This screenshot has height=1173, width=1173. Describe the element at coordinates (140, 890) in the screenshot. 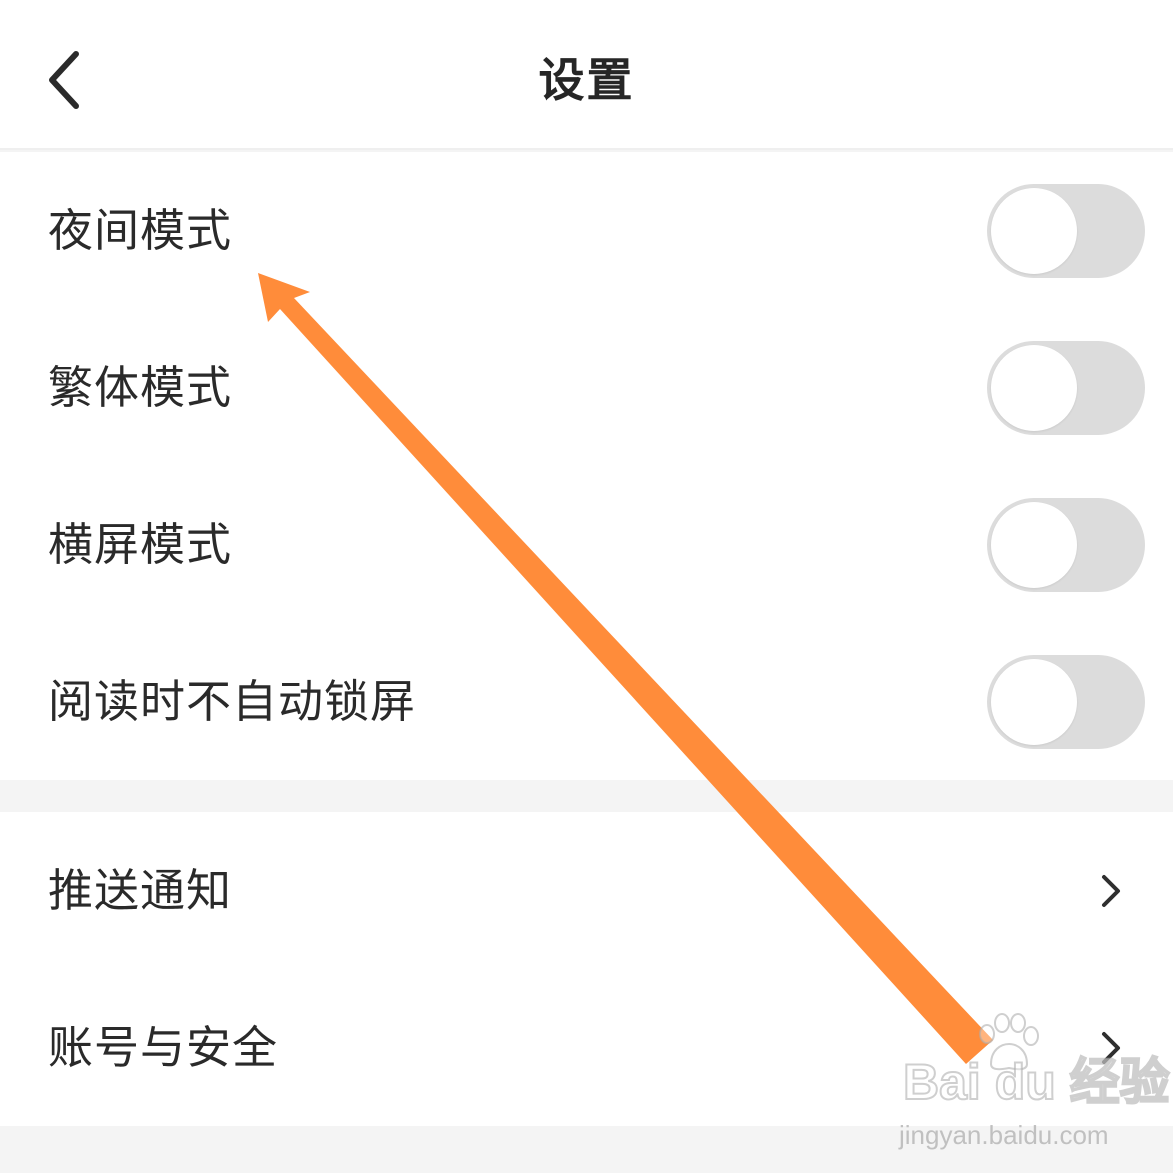

I see `setting-label: 推送通知` at that location.